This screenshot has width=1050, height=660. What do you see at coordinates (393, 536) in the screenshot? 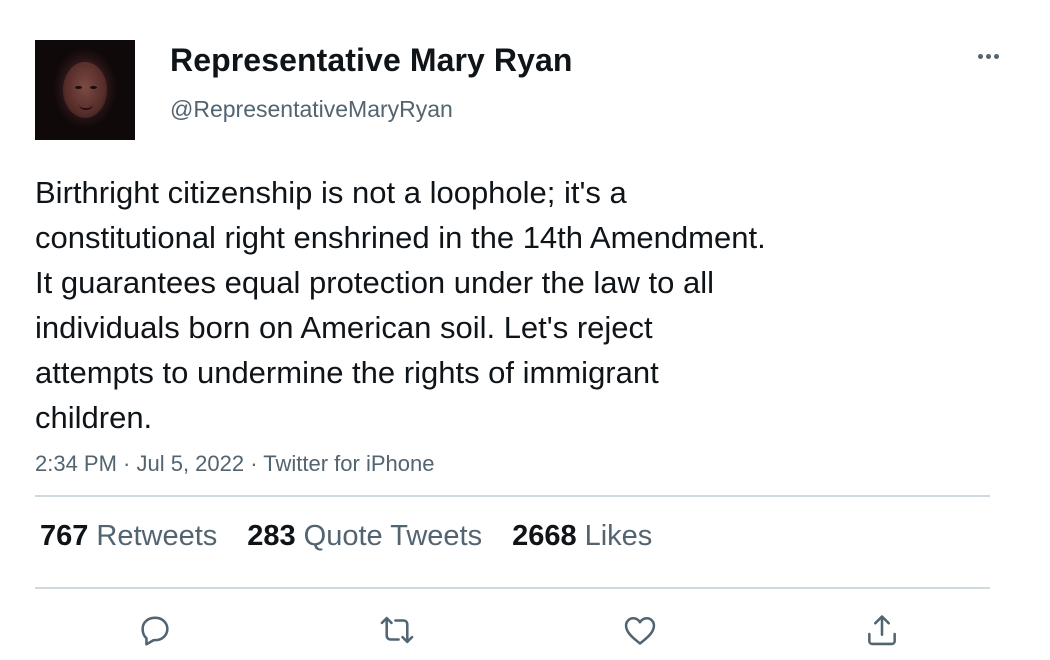
I see `quote-tweets-label: Quote Tweets` at bounding box center [393, 536].